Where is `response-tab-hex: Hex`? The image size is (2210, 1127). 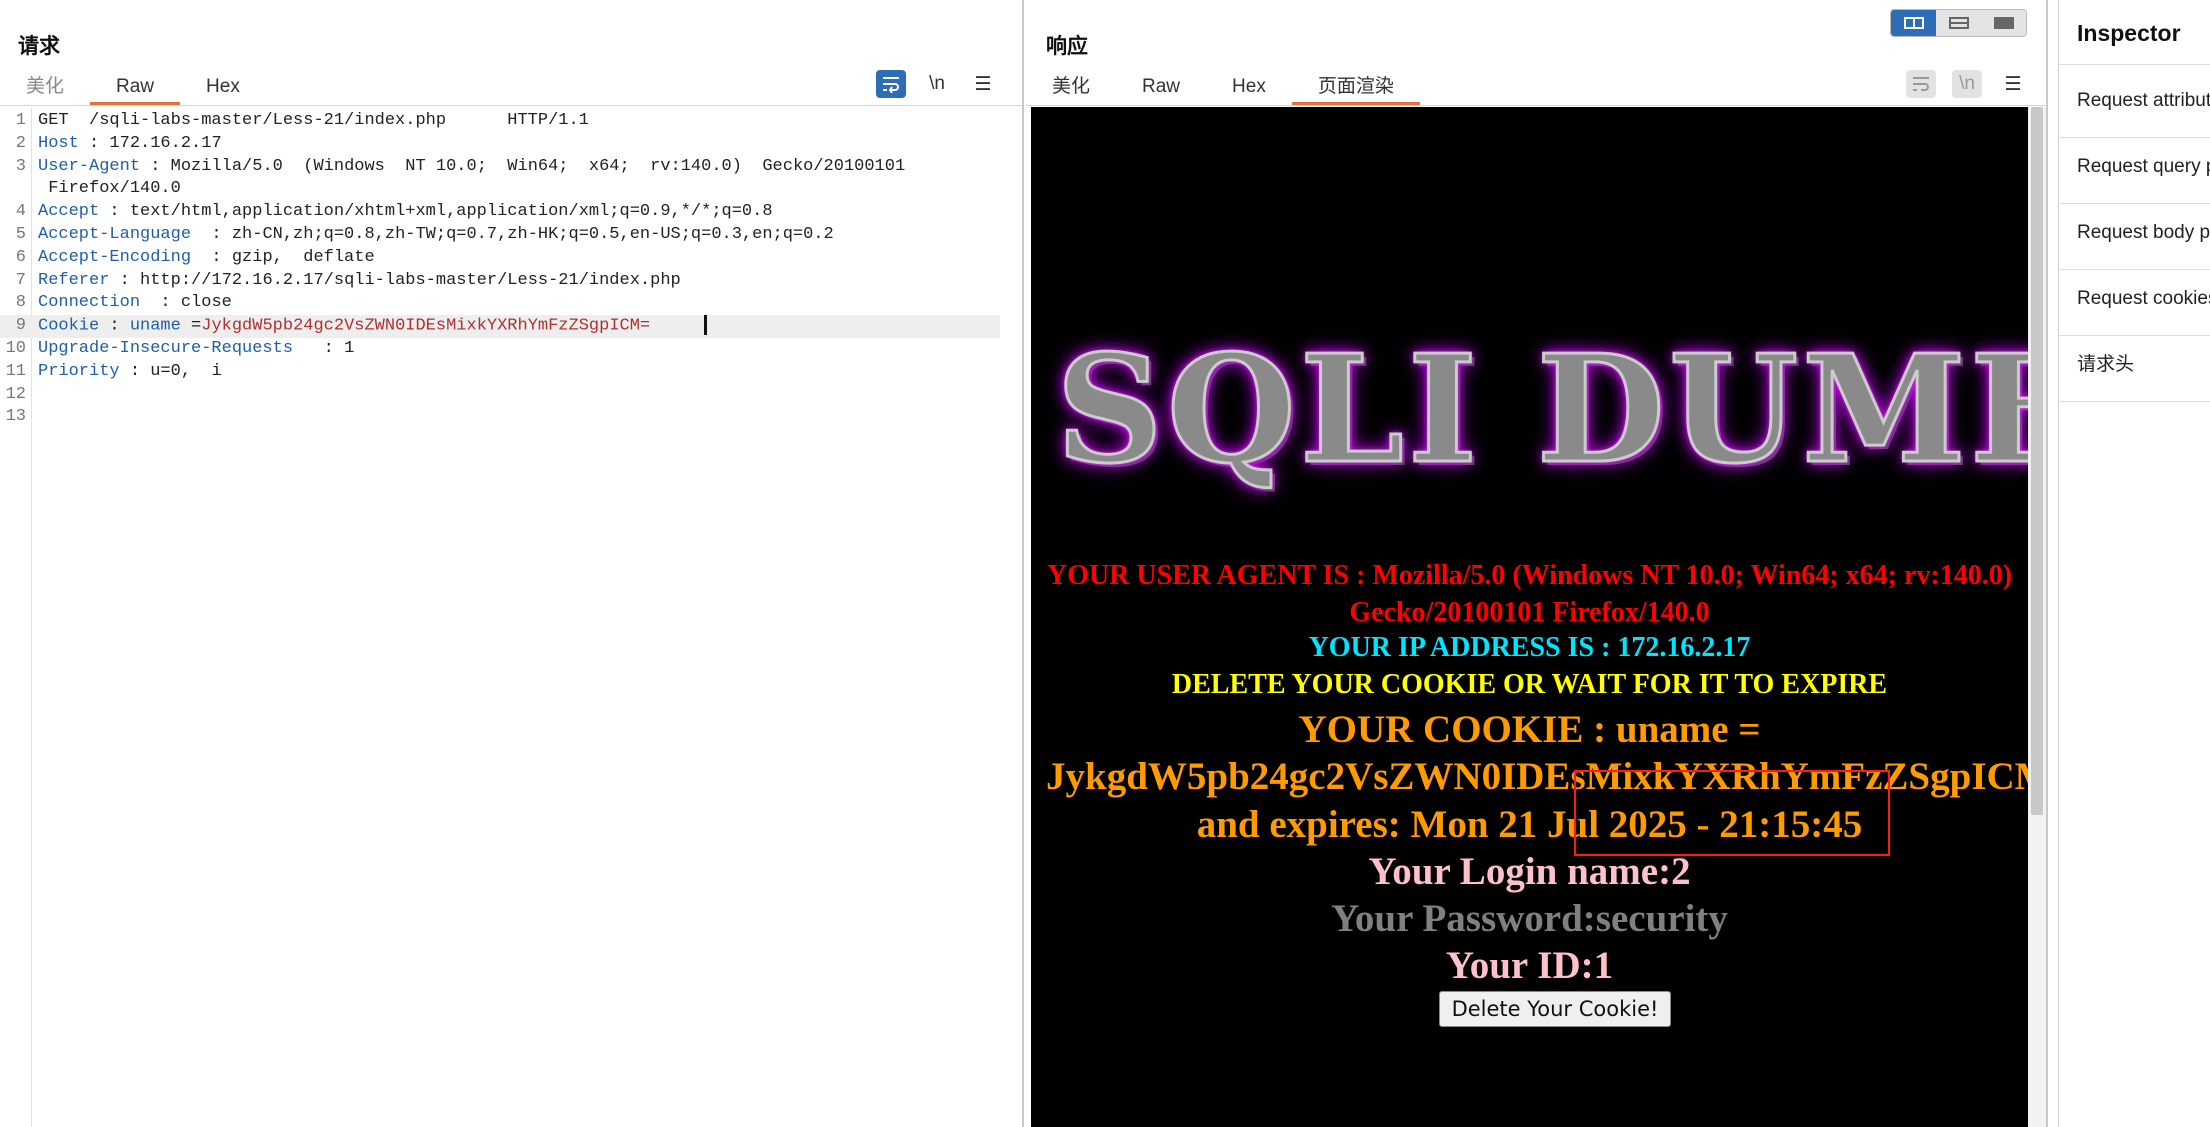 response-tab-hex: Hex is located at coordinates (1249, 89).